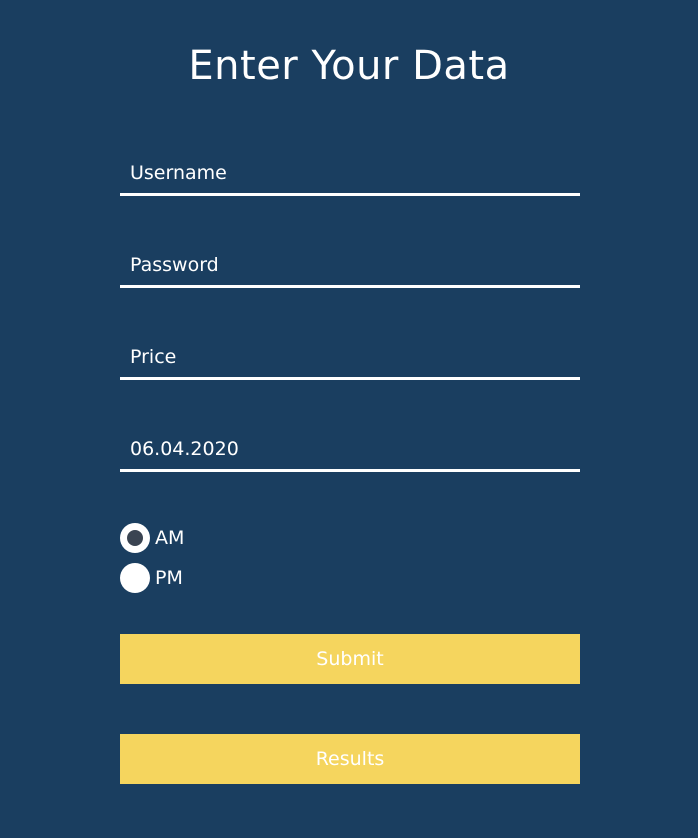  What do you see at coordinates (350, 659) in the screenshot?
I see `submit-button: Submit` at bounding box center [350, 659].